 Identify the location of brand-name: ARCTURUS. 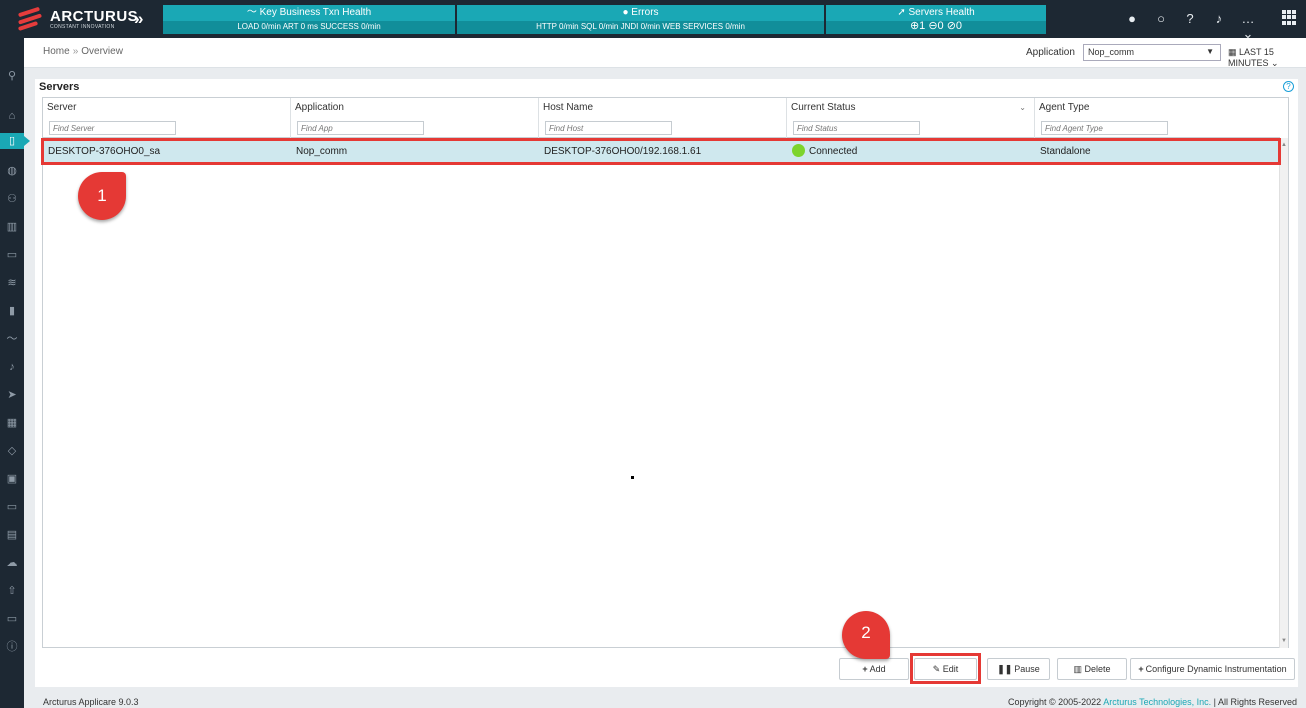
(94, 16).